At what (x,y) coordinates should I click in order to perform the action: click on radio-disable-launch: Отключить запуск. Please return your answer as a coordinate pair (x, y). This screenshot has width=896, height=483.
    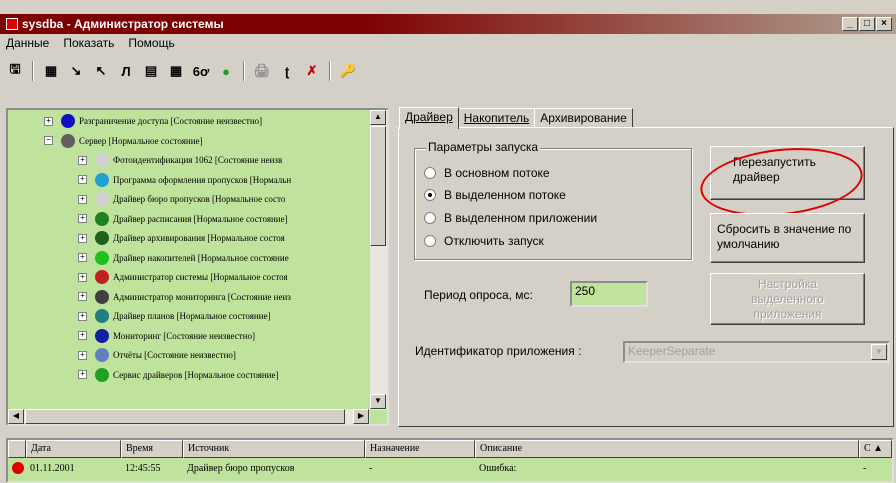
    Looking at the image, I should click on (484, 241).